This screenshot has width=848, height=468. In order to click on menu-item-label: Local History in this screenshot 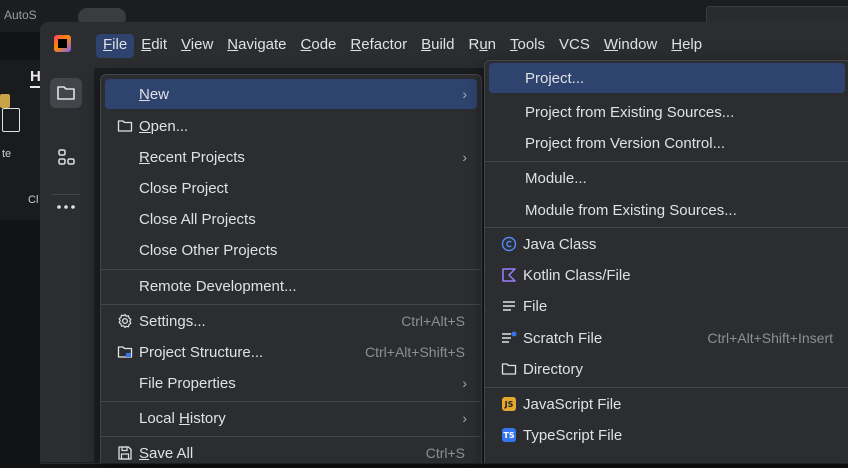, I will do `click(300, 418)`.